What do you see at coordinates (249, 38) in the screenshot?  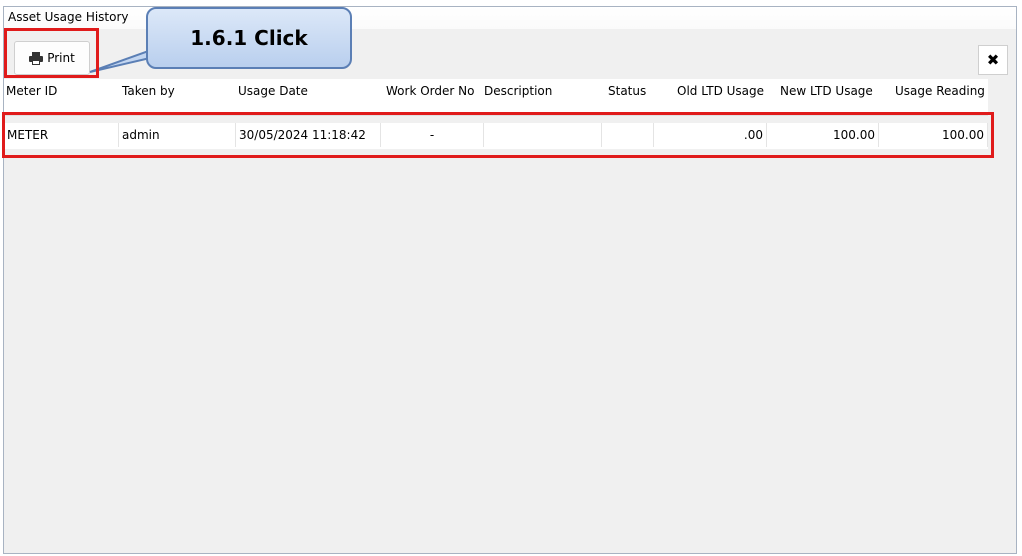 I see `instruction-callout: 1.6.1 Click` at bounding box center [249, 38].